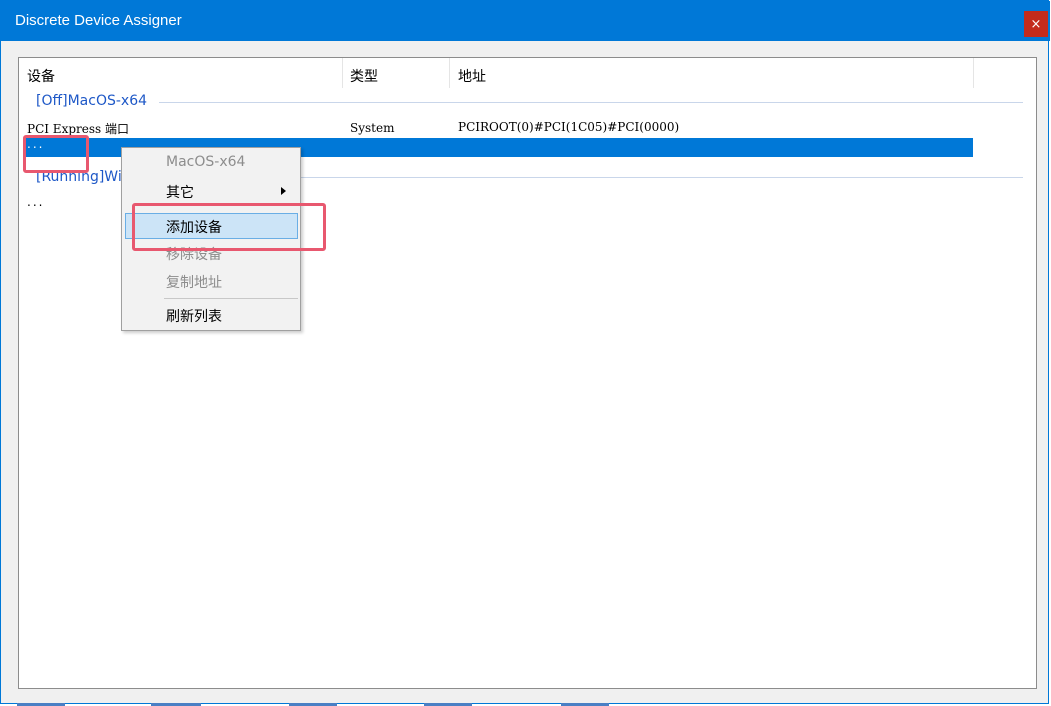 The width and height of the screenshot is (1051, 706). What do you see at coordinates (194, 316) in the screenshot?
I see `menu-item-refresh-list: 刷新列表` at bounding box center [194, 316].